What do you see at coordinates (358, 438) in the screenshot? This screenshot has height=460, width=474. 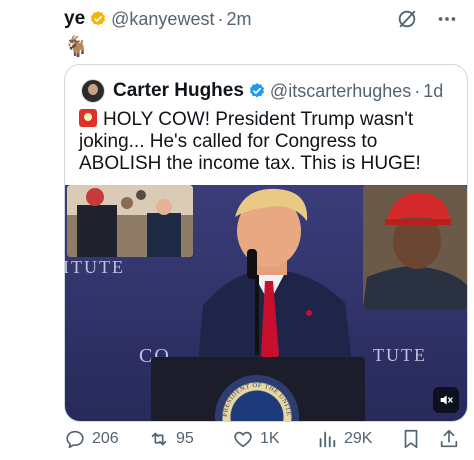 I see `views-count: 29K` at bounding box center [358, 438].